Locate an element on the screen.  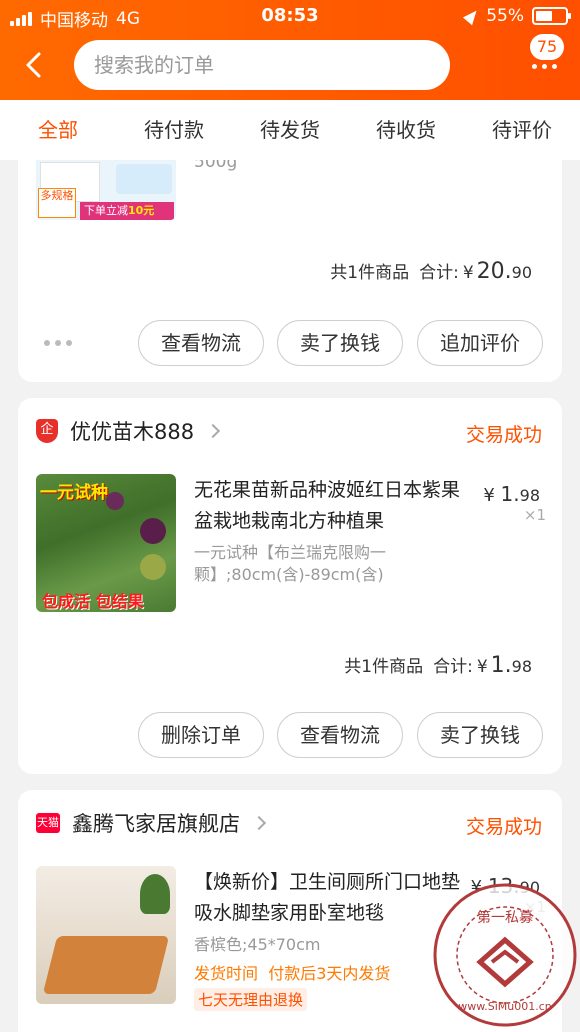
shop-header: 企 优优苗木888 is located at coordinates (128, 431).